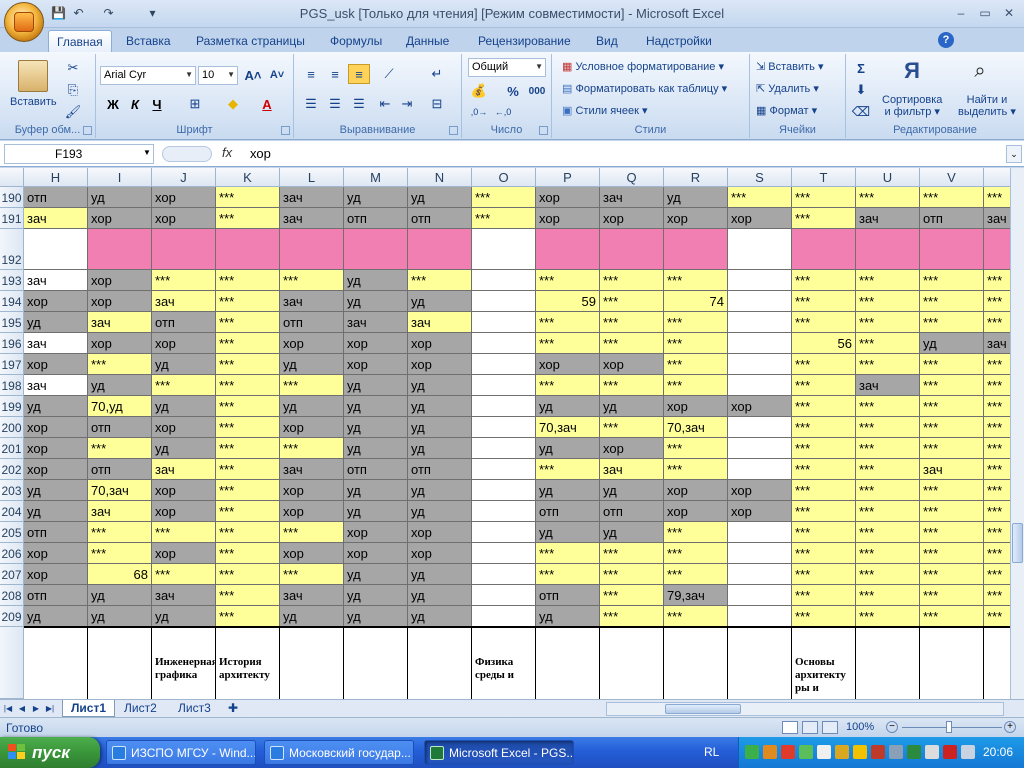 The image size is (1024, 768). I want to click on row-header: 207, so click(12, 574).